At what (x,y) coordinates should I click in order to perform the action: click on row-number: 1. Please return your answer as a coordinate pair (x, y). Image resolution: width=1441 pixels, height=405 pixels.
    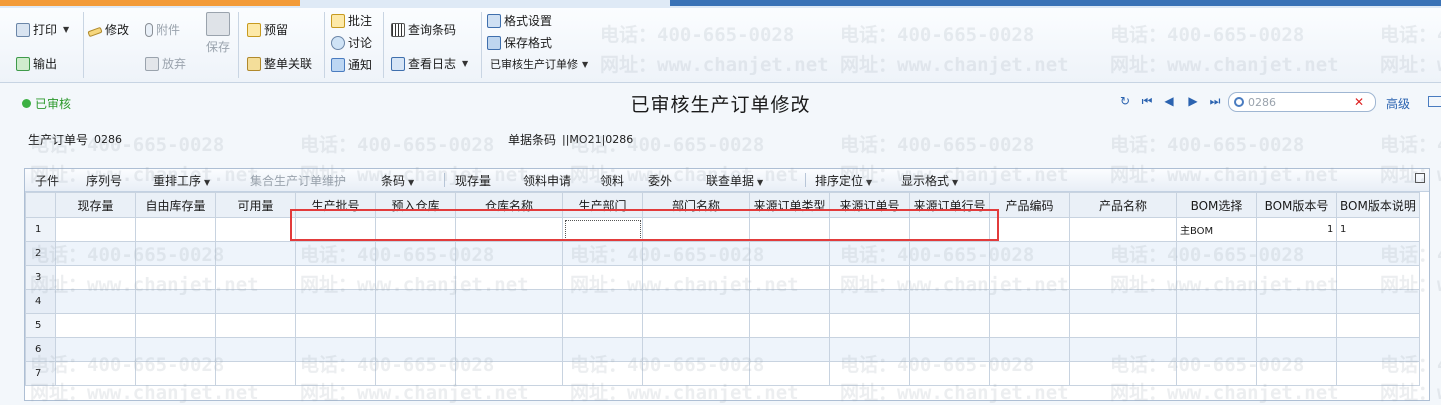
    Looking at the image, I should click on (40, 229).